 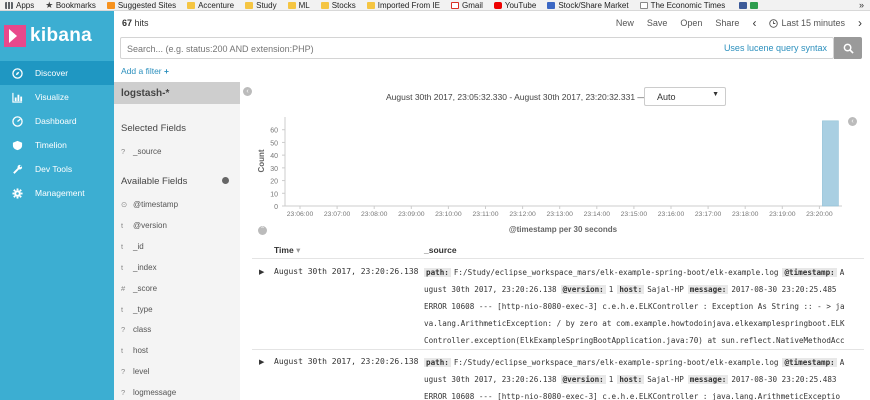 I want to click on source-field-key: @version:, so click(x=583, y=379).